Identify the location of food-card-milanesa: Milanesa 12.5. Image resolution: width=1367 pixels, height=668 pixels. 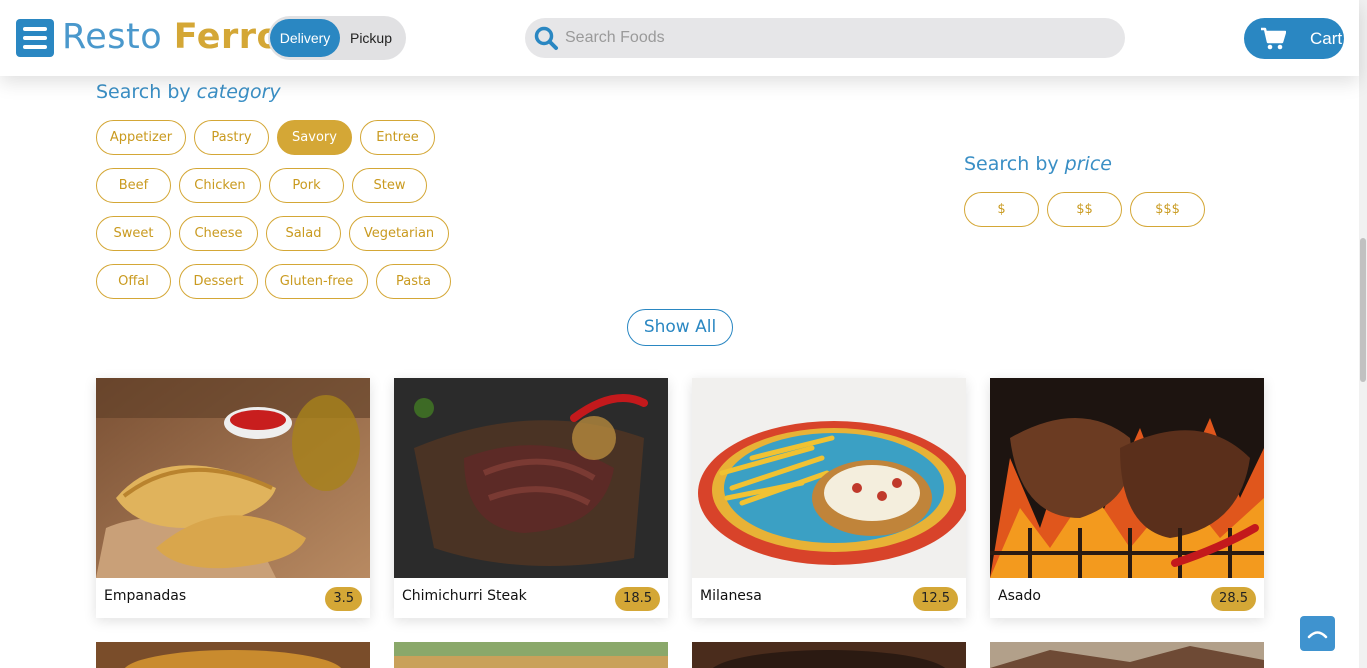
(829, 498).